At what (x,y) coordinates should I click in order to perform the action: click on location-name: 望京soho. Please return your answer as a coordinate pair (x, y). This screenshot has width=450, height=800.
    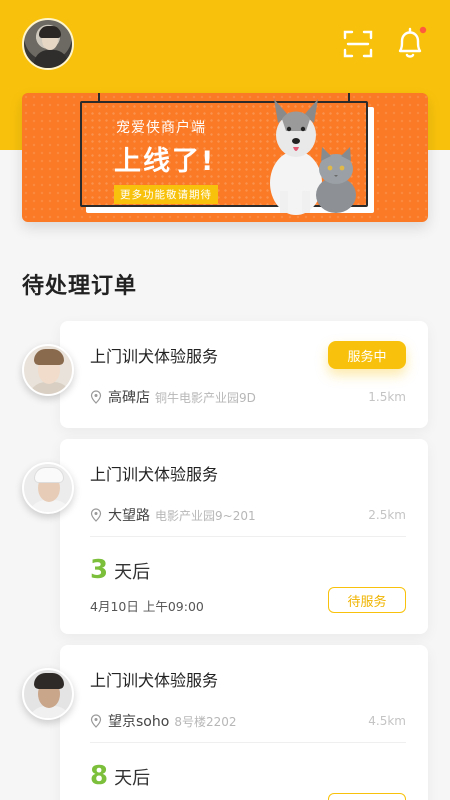
    Looking at the image, I should click on (139, 722).